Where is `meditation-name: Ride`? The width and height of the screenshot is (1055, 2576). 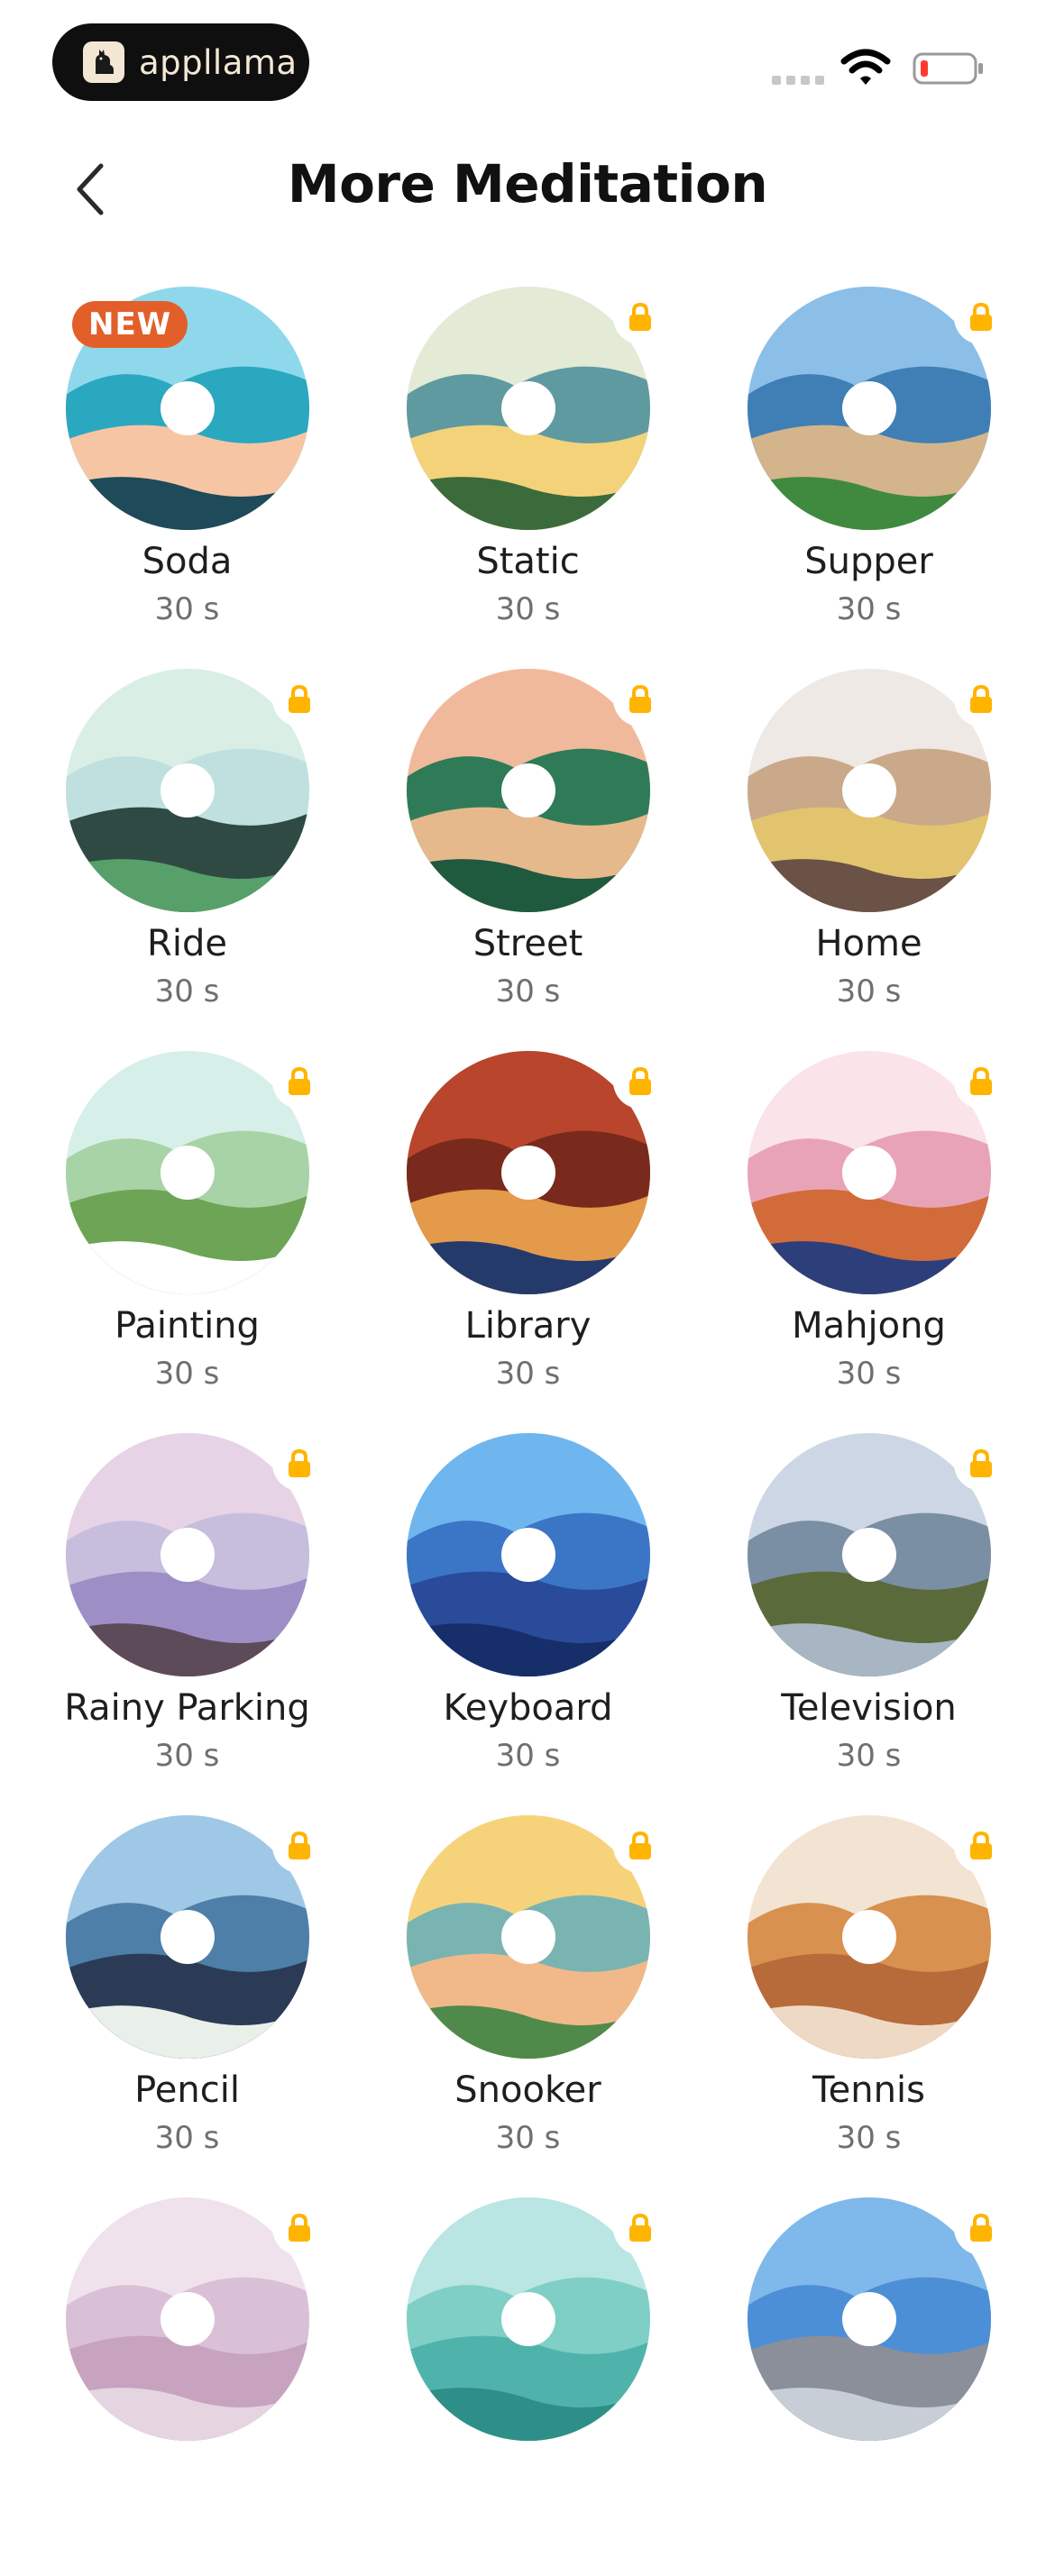
meditation-name: Ride is located at coordinates (187, 943).